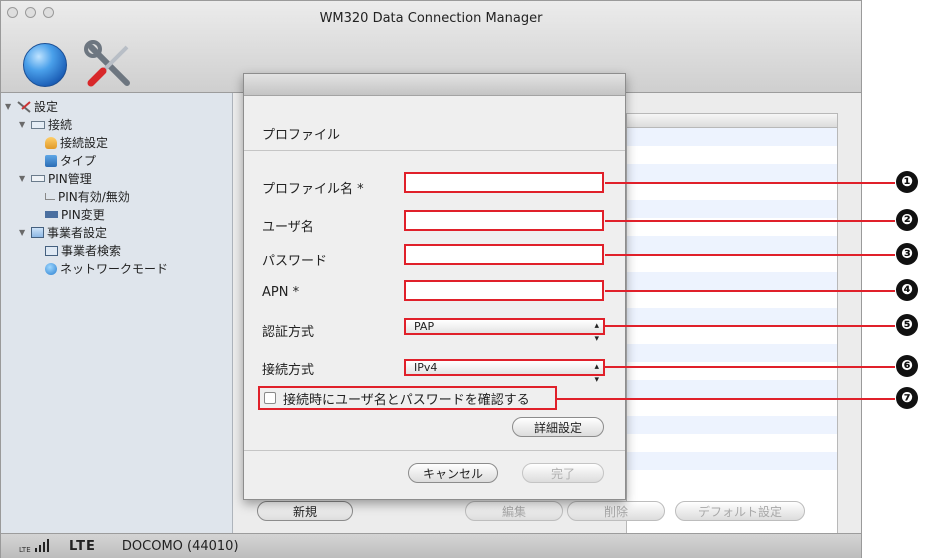 The image size is (927, 558). Describe the element at coordinates (504, 372) in the screenshot. I see `connection-method-select: IPv4 ▴ ▾` at that location.